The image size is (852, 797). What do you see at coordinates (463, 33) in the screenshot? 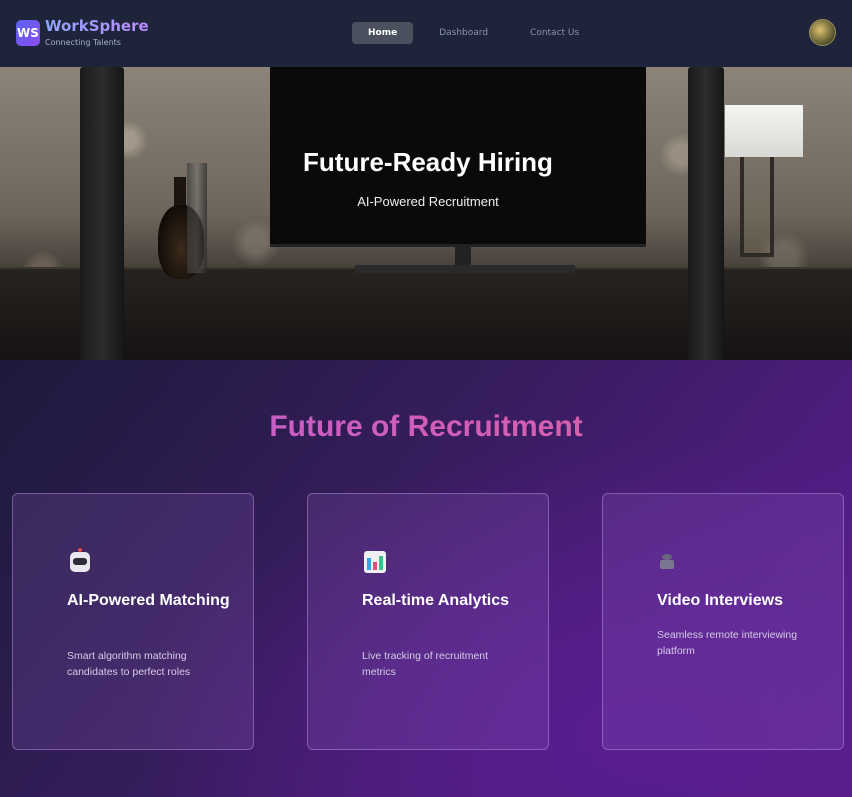
I see `nav-dashboard-link: Dashboard` at bounding box center [463, 33].